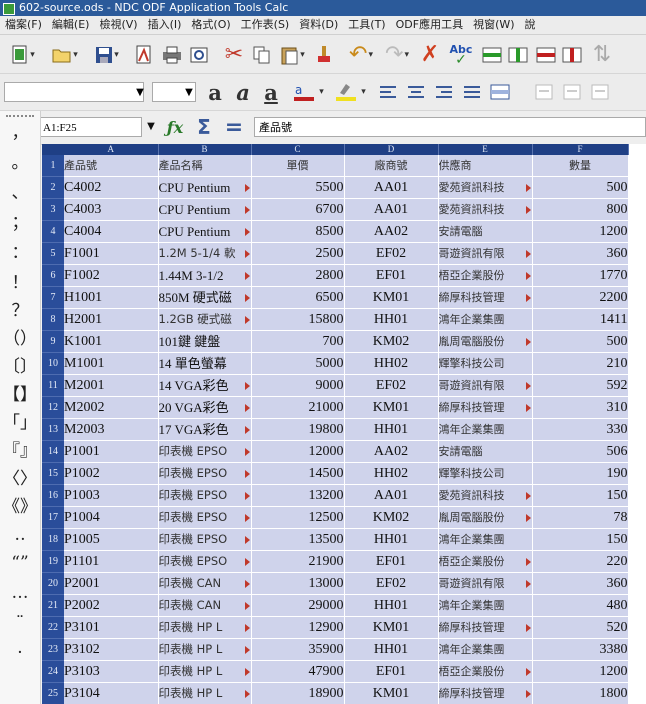 This screenshot has height=704, width=646. I want to click on product-name-cell: 14 單色螢幕, so click(205, 363).